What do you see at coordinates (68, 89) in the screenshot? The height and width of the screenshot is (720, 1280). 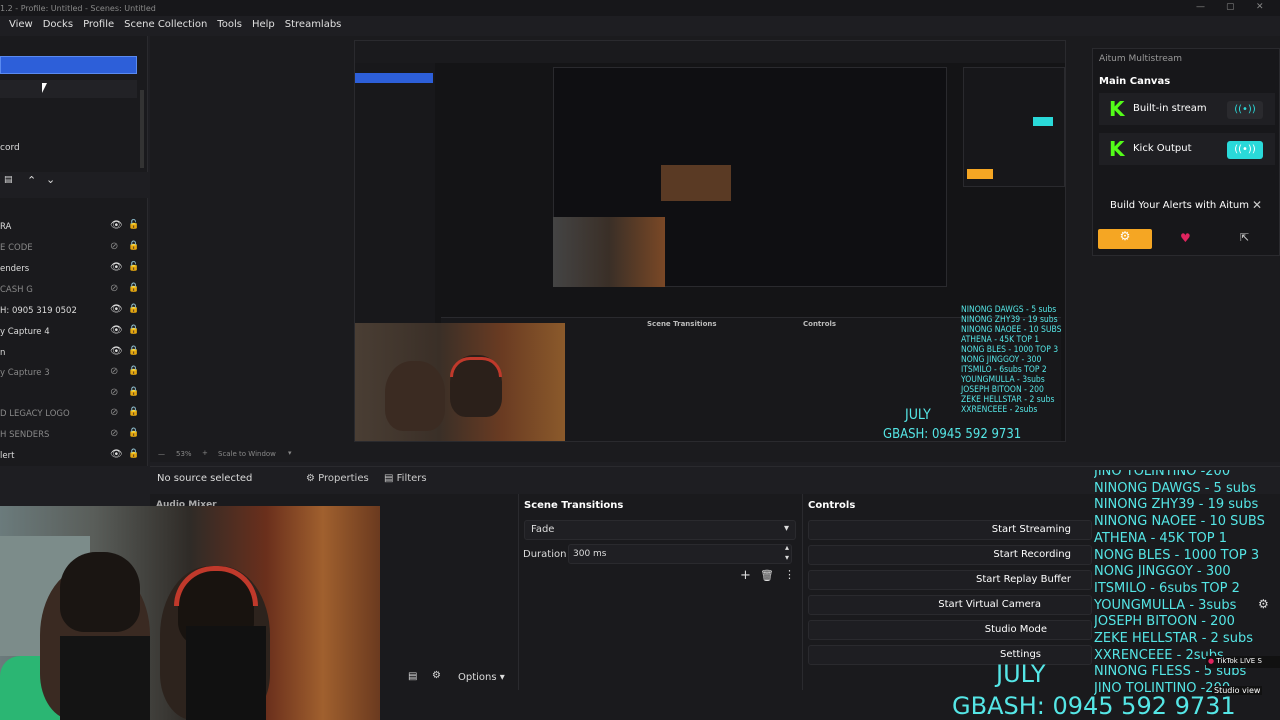 I see `scene-item` at bounding box center [68, 89].